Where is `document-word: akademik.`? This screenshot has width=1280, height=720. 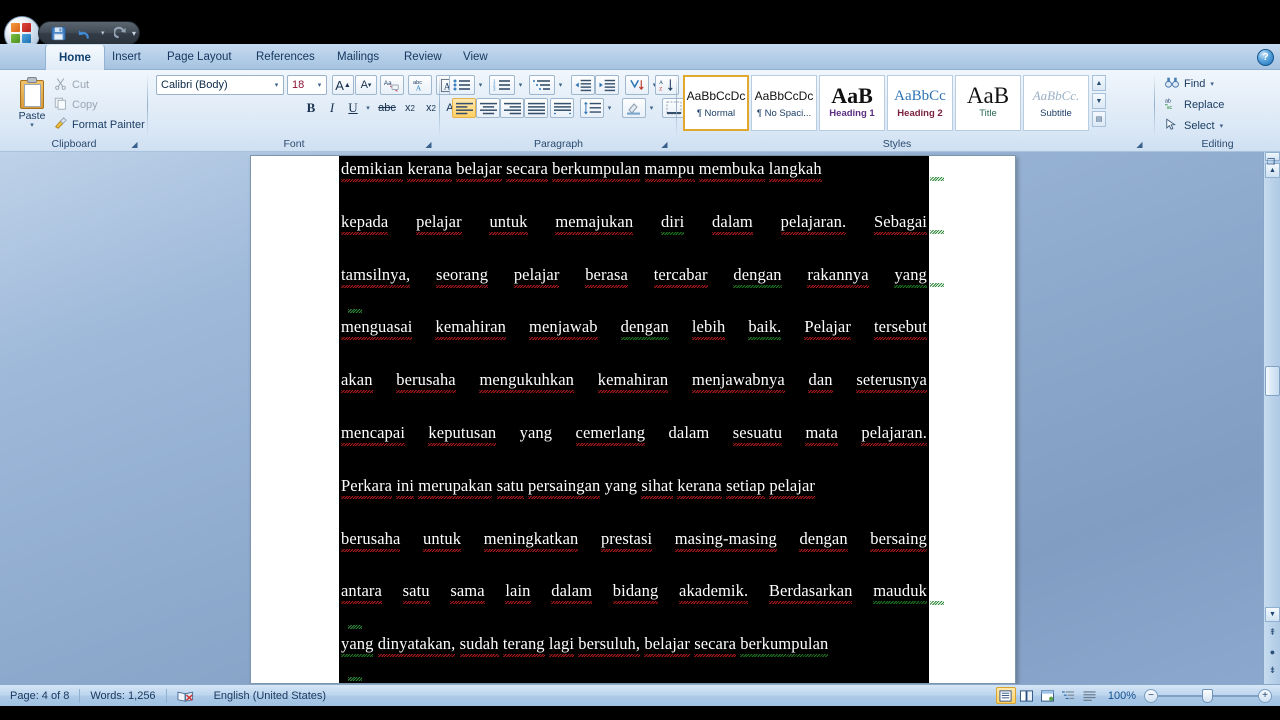
document-word: akademik. is located at coordinates (714, 593).